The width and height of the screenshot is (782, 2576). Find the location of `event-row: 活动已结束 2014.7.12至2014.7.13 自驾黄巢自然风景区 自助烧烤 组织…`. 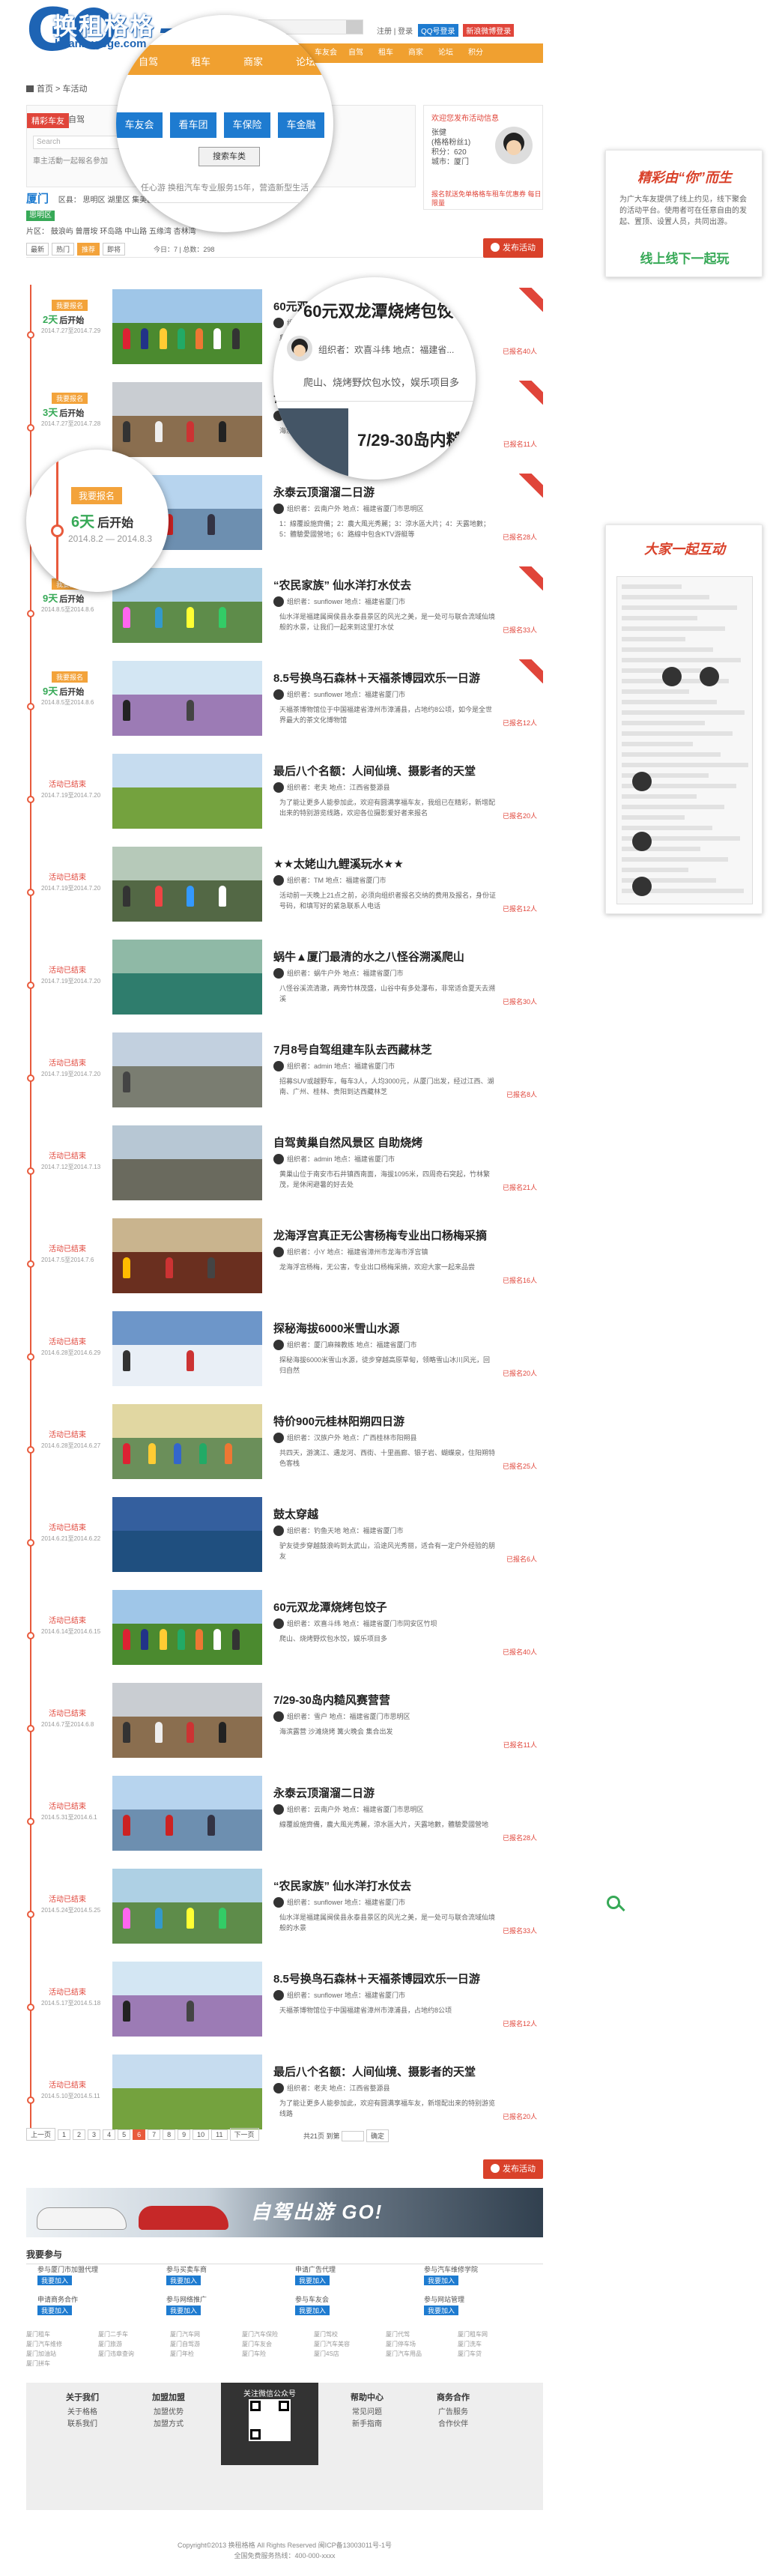

event-row: 活动已结束 2014.7.12至2014.7.13 自驾黄巢自然风景区 自助烧烤 组织… is located at coordinates (284, 1167).